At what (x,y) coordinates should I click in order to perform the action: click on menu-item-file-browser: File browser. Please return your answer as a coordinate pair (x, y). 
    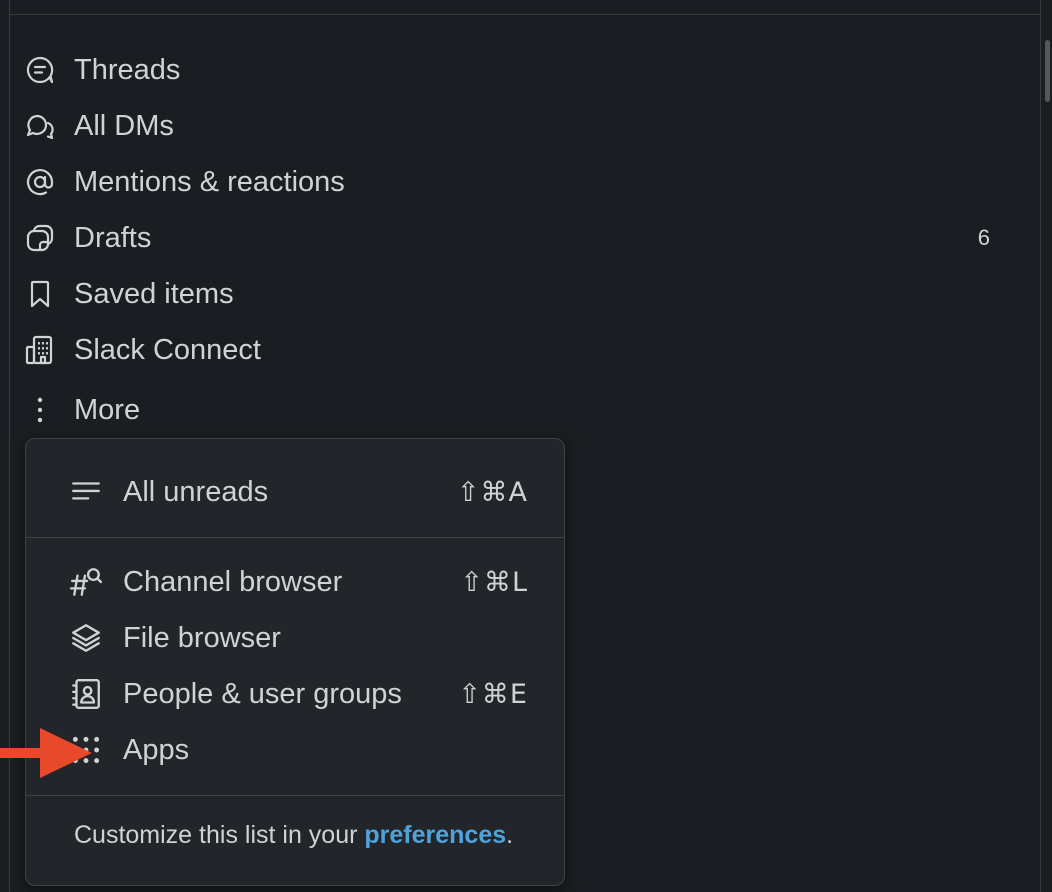
    Looking at the image, I should click on (298, 638).